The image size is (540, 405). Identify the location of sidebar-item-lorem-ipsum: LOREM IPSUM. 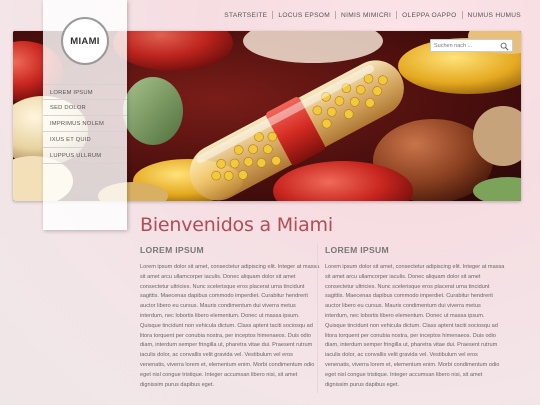
(85, 92).